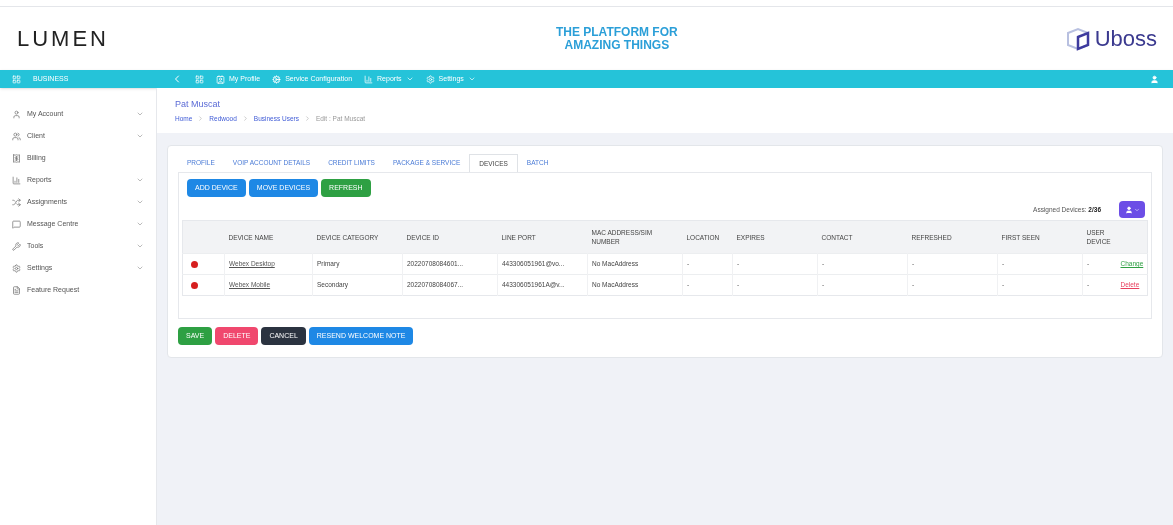 The height and width of the screenshot is (525, 1173). Describe the element at coordinates (63, 39) in the screenshot. I see `lumen-logo: LUMEN` at that location.